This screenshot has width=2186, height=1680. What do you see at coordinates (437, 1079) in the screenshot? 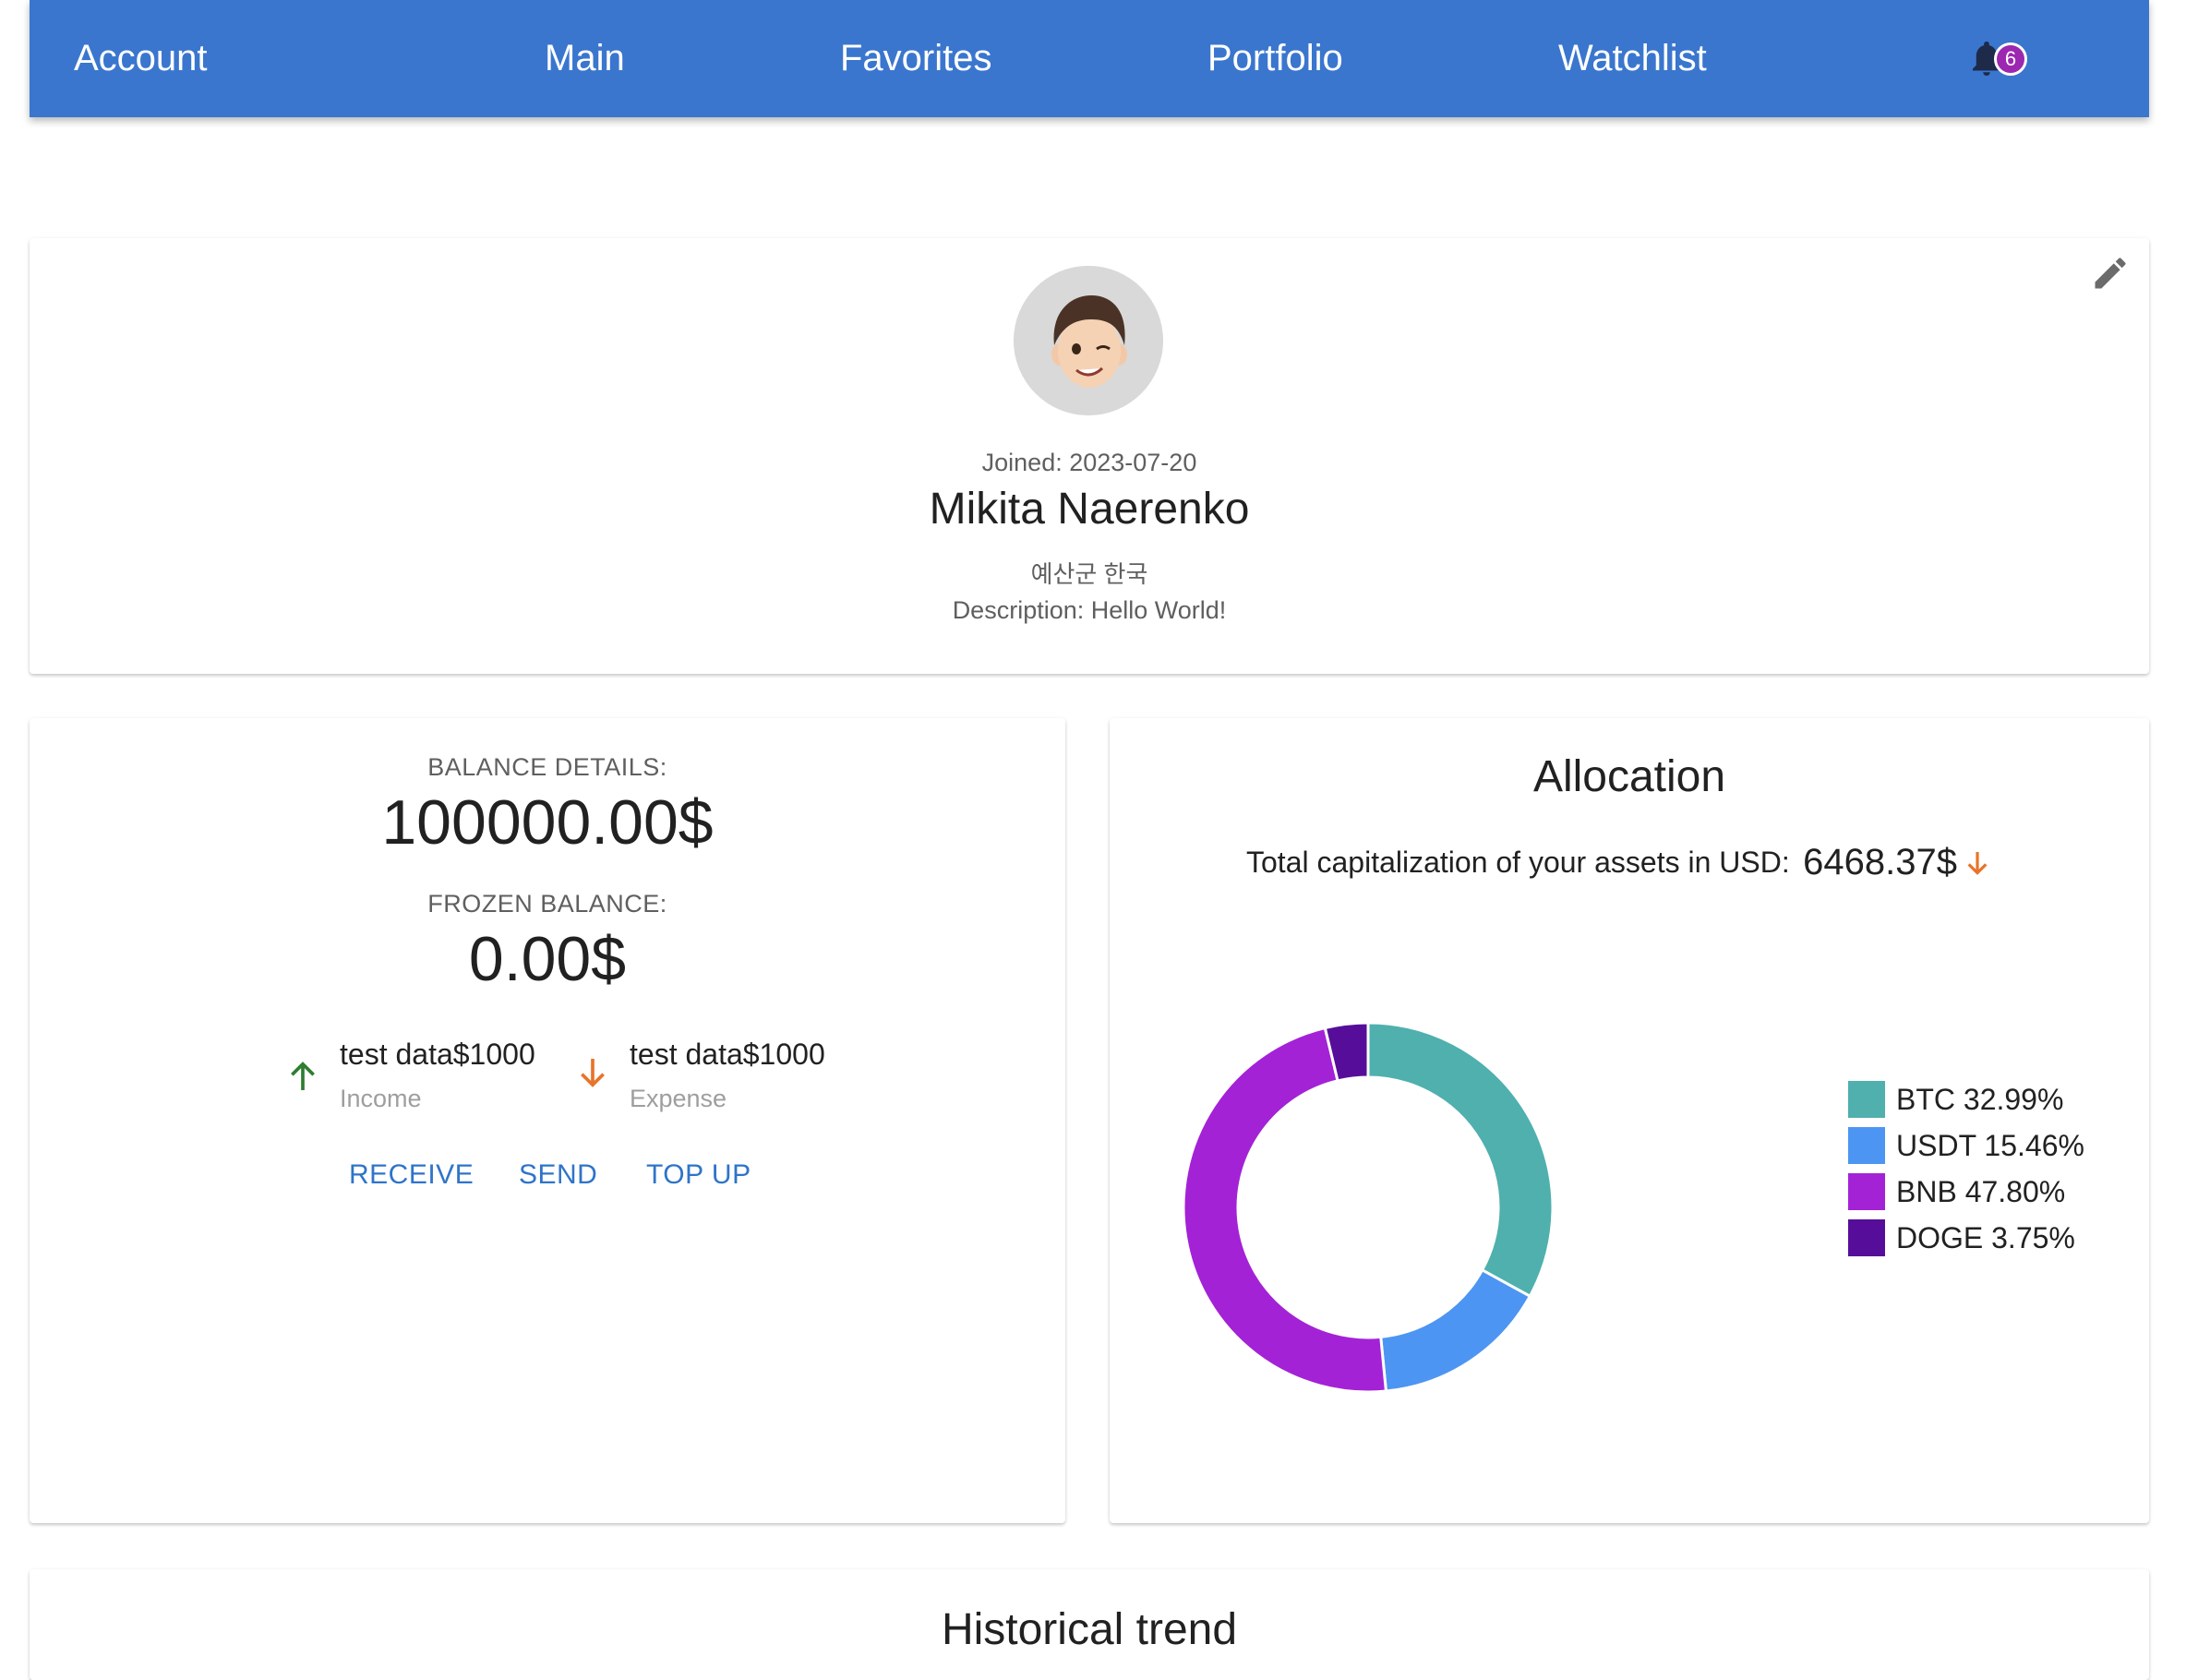
I see `income-stat: test data$1000 Income` at bounding box center [437, 1079].